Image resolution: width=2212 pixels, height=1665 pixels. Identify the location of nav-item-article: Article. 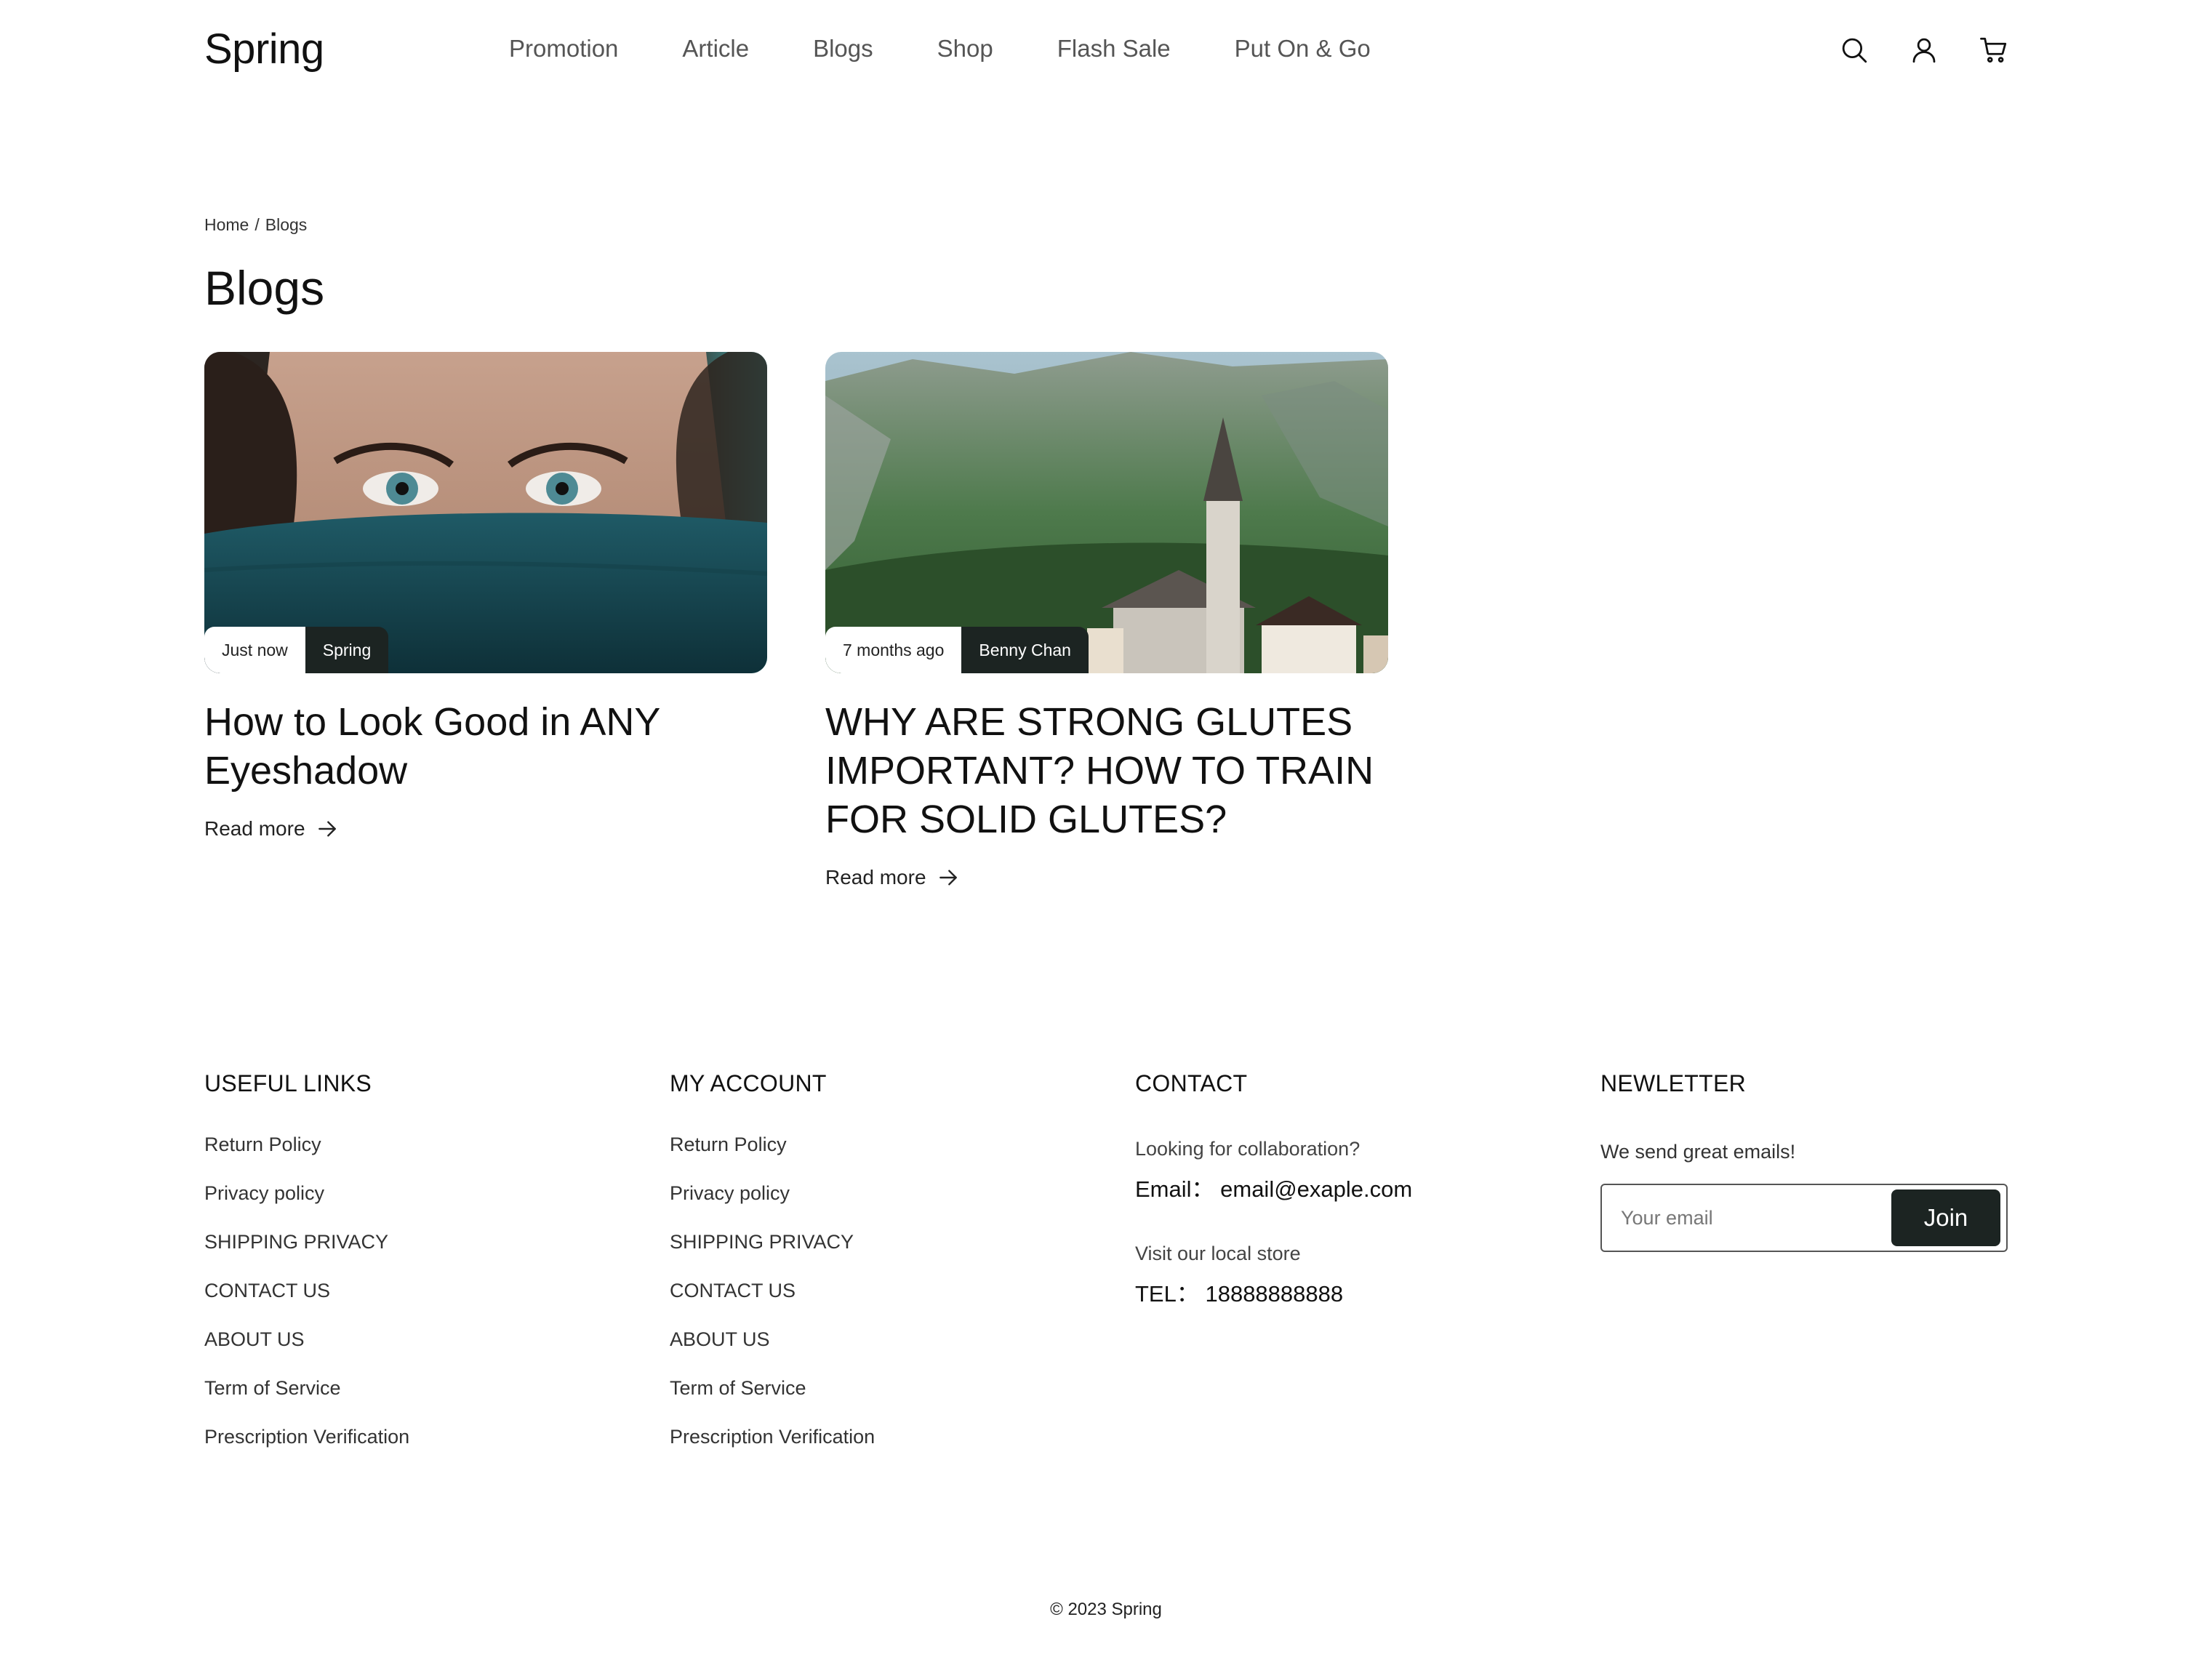
(715, 49).